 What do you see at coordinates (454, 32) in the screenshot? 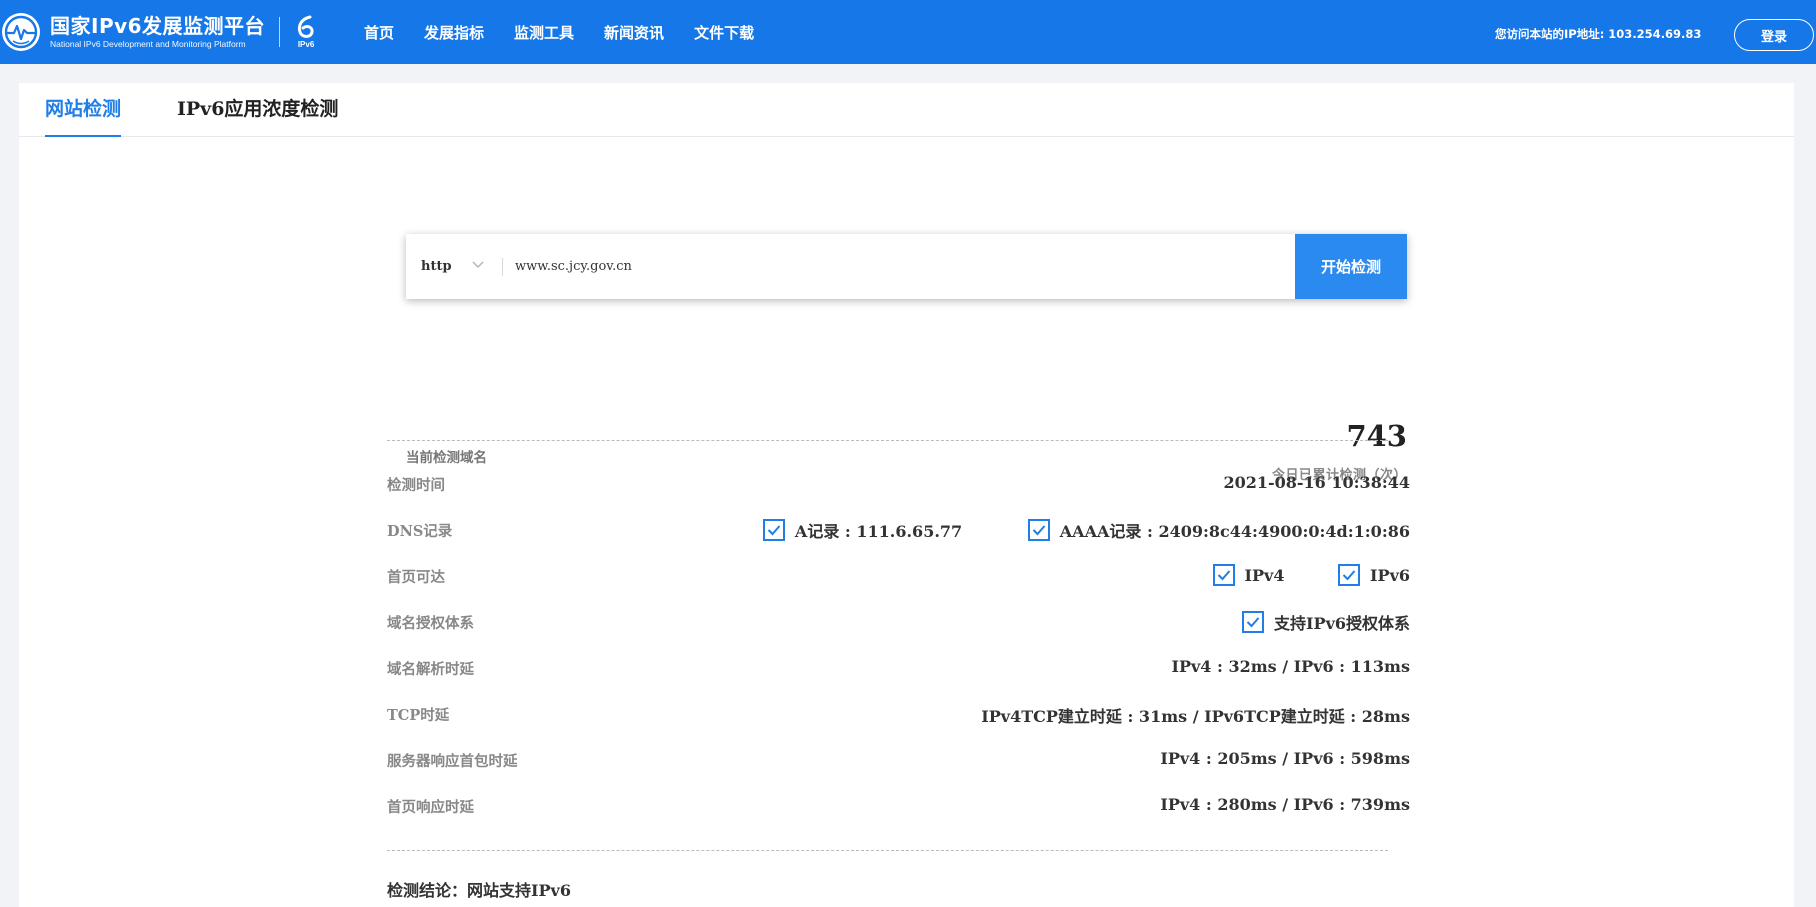
I see `nav-indicators: 发展指标` at bounding box center [454, 32].